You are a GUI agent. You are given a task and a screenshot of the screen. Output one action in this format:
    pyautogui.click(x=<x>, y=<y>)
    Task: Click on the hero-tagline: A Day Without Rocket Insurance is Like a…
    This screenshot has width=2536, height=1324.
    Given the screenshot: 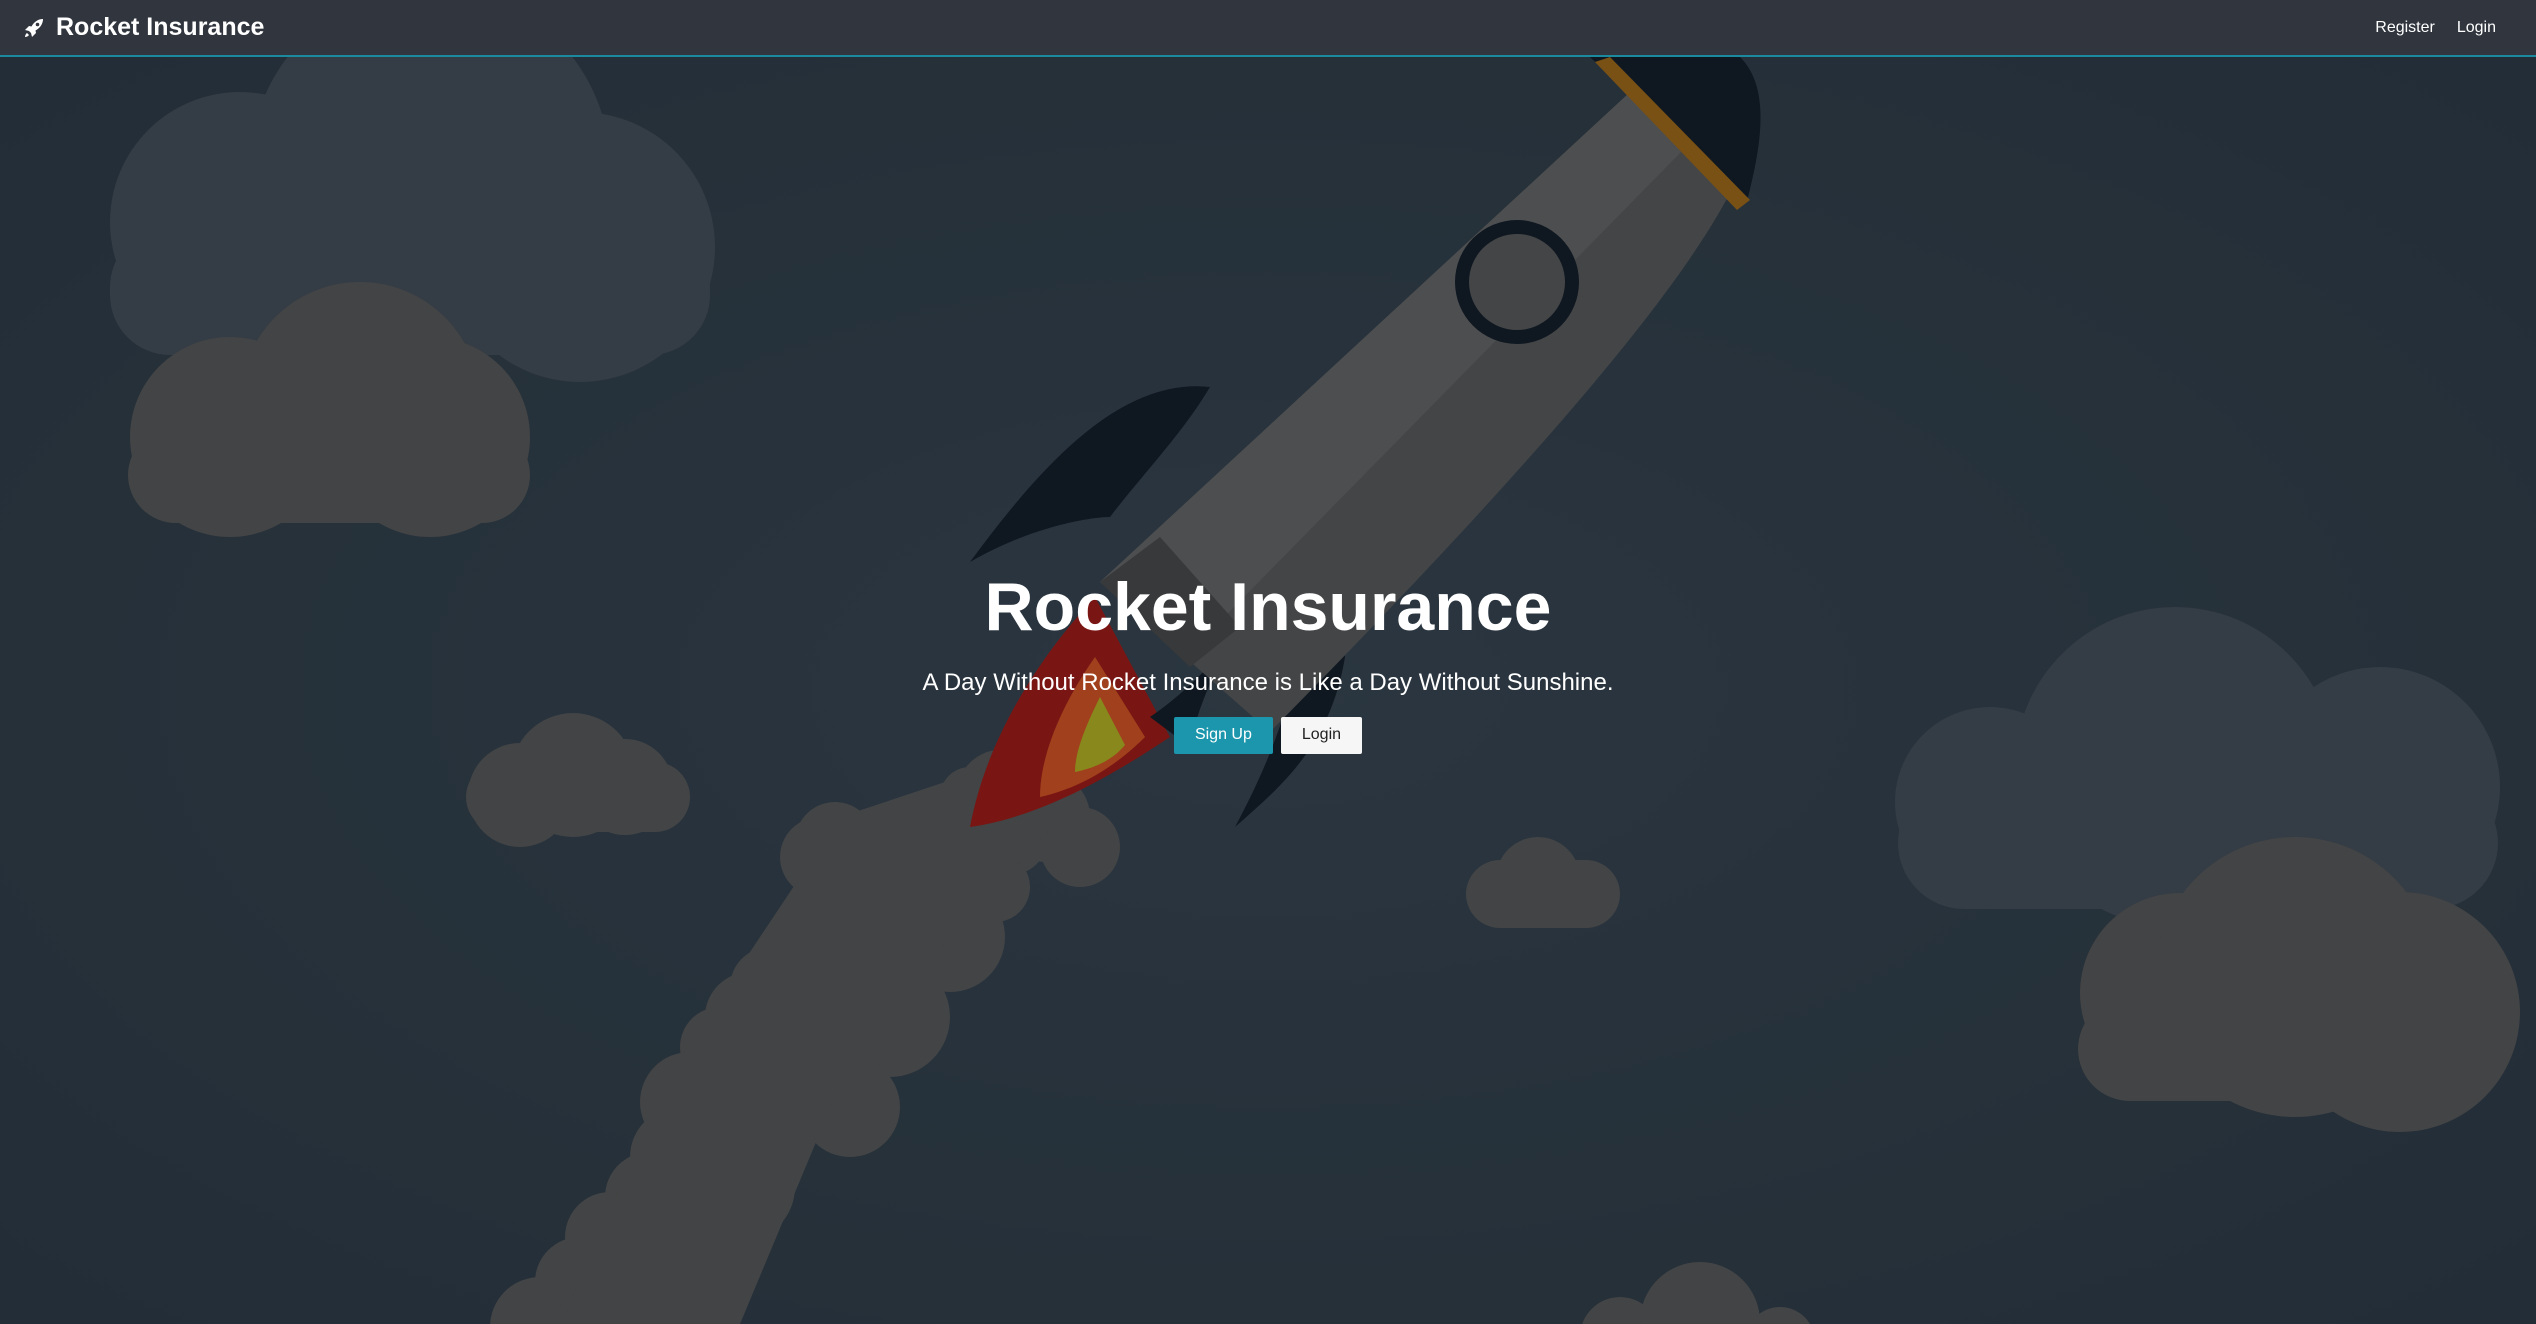 What is the action you would take?
    pyautogui.click(x=1268, y=682)
    